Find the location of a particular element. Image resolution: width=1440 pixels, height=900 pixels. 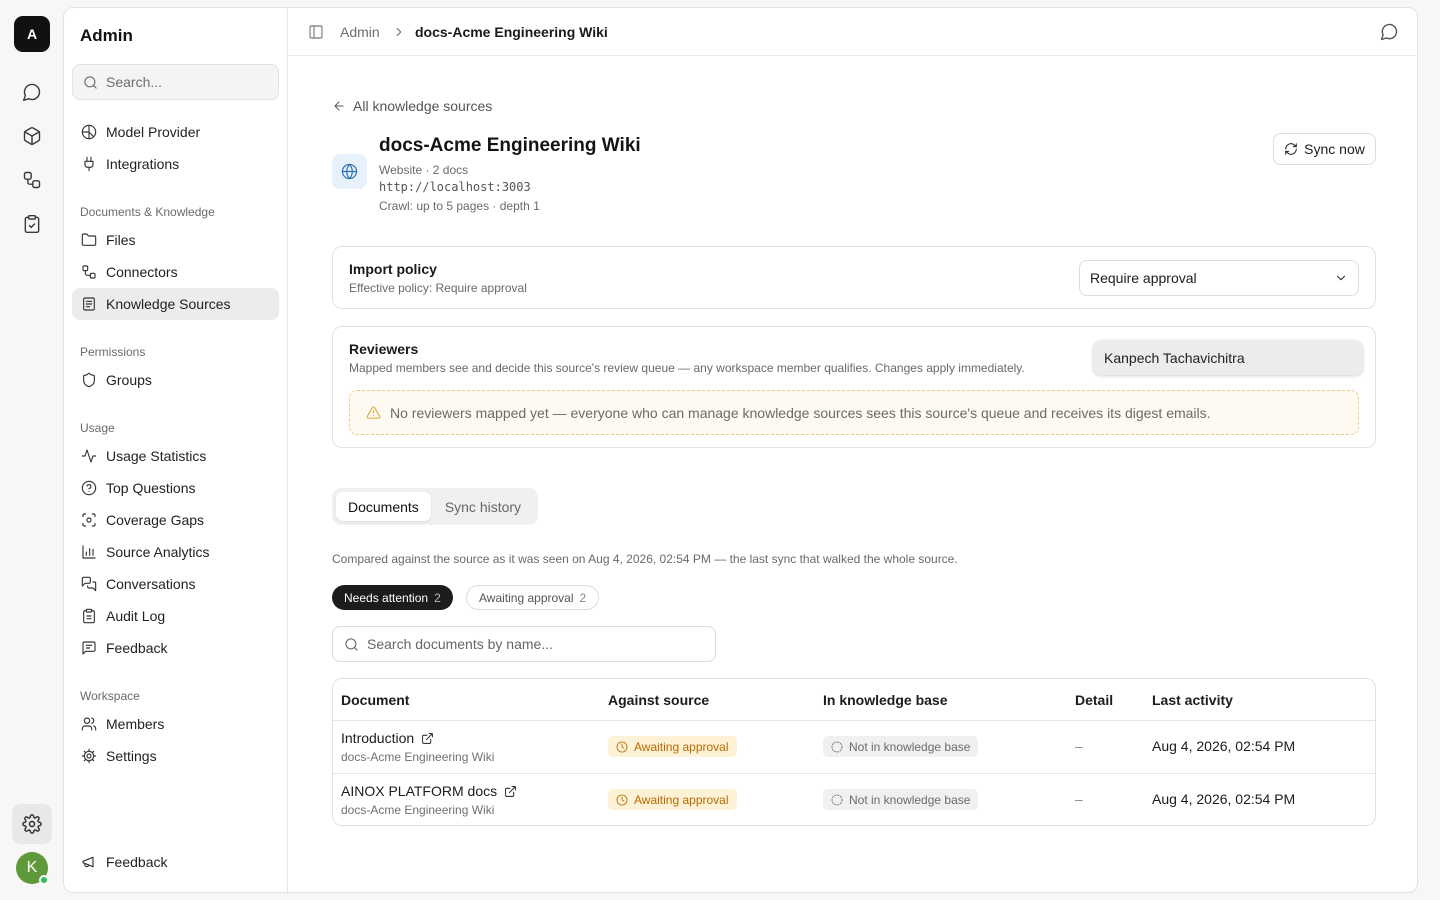

kb-status-label: Not in knowledge base is located at coordinates (910, 799).